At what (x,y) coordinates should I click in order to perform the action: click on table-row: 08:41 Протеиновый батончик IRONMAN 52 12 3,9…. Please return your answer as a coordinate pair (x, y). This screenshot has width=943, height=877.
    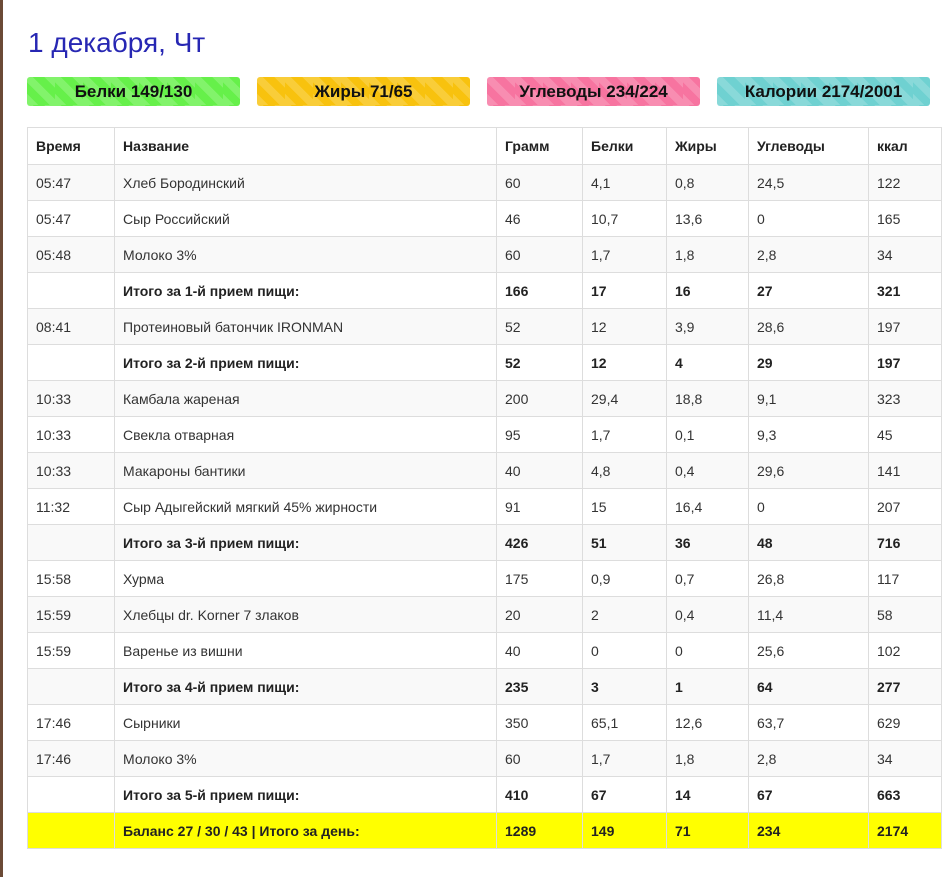
    Looking at the image, I should click on (484, 326).